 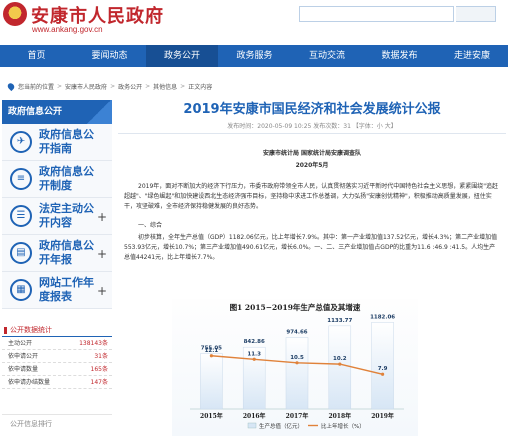 I want to click on legend-bar-swatch, so click(x=252, y=425).